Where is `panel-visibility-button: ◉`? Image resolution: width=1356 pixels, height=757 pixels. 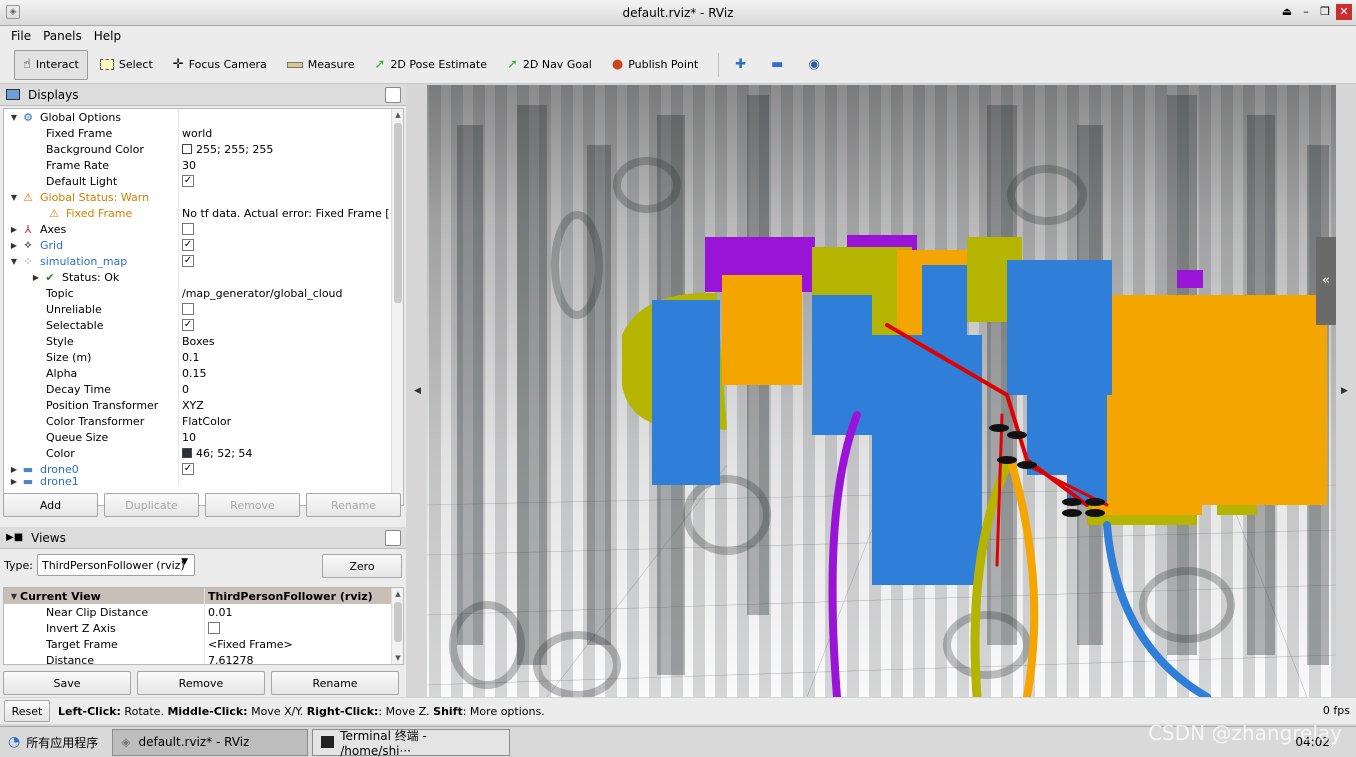
panel-visibility-button: ◉ is located at coordinates (816, 65).